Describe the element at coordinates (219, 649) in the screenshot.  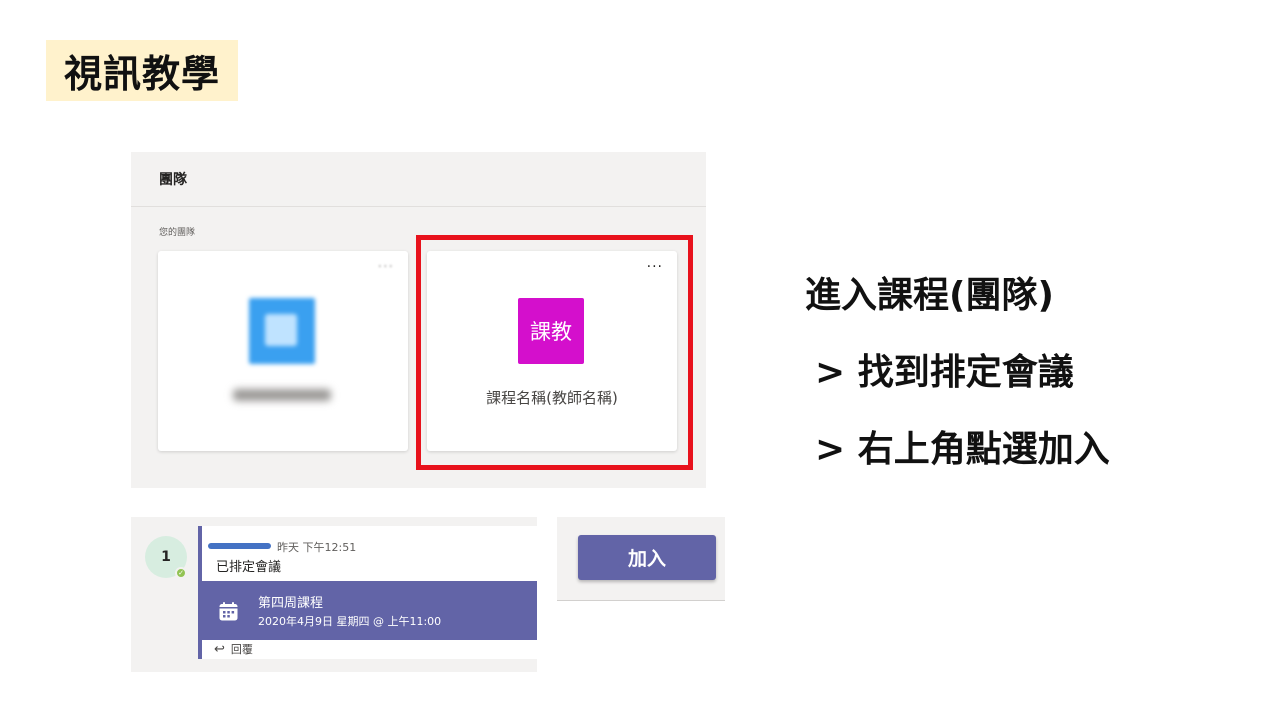
I see `reply-icon: ↩` at that location.